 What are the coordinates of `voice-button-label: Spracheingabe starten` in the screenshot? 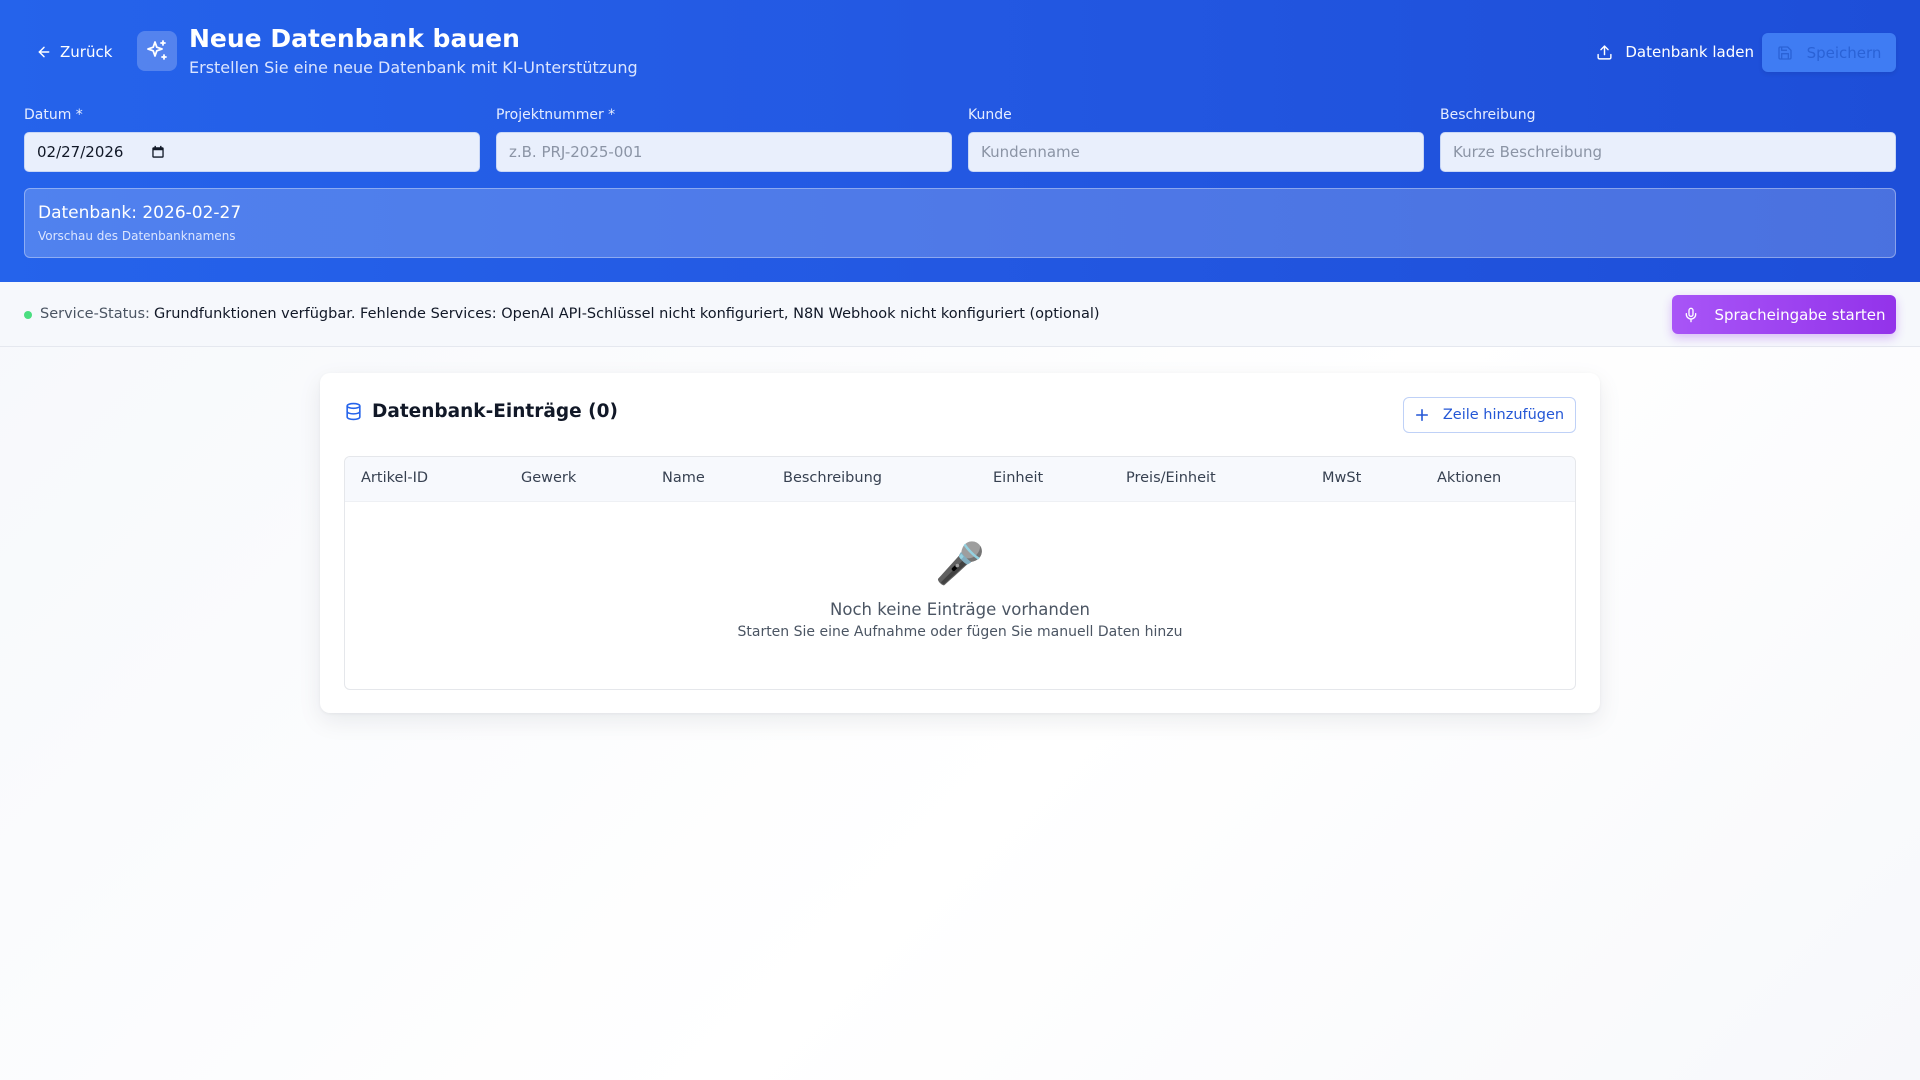 It's located at (1800, 314).